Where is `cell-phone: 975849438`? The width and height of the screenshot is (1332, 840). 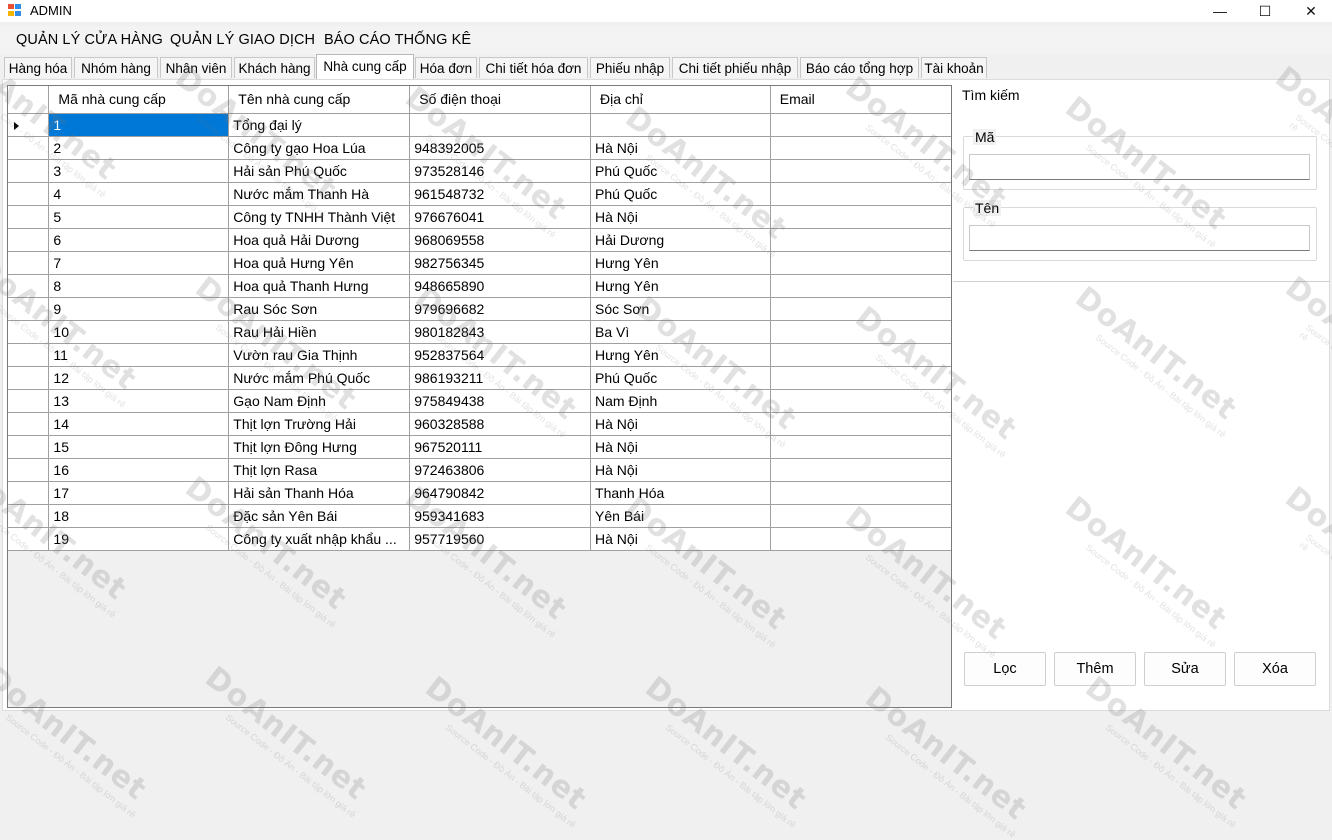 cell-phone: 975849438 is located at coordinates (500, 400).